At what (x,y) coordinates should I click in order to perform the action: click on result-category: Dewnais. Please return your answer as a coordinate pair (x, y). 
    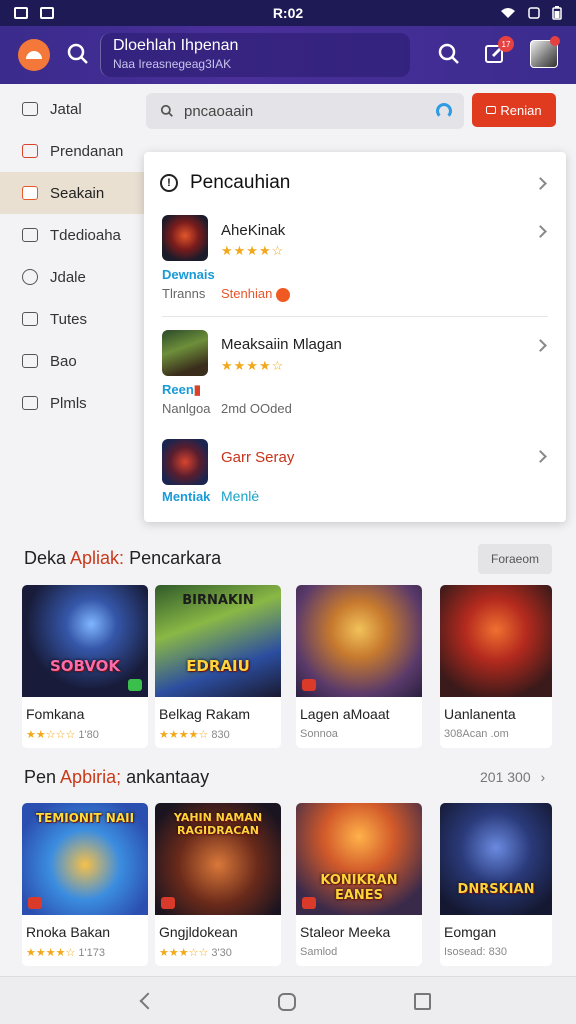
    Looking at the image, I should click on (188, 274).